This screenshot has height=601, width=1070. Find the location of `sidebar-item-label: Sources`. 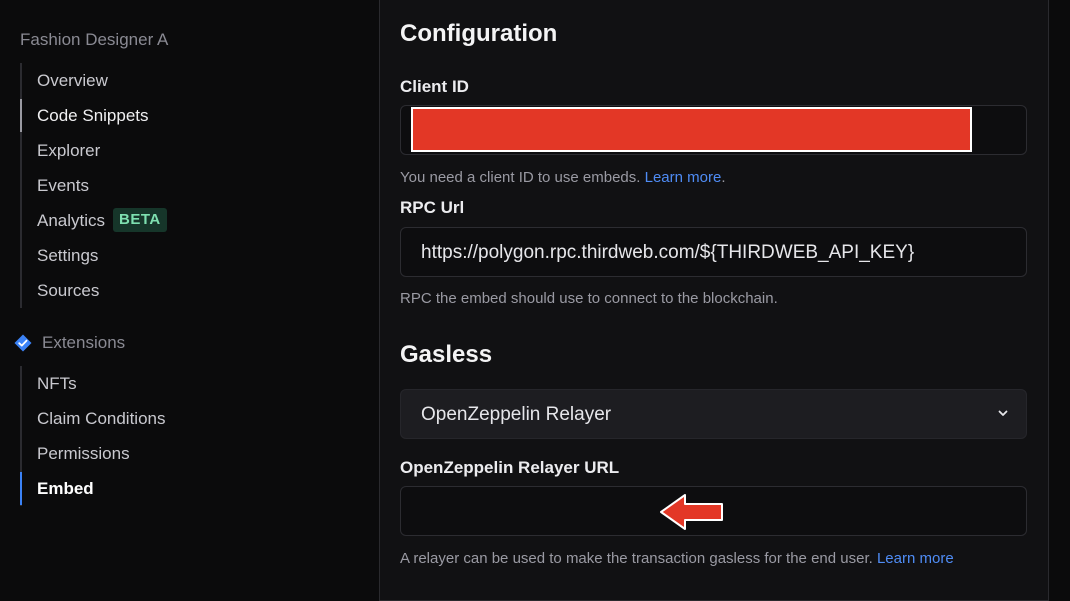

sidebar-item-label: Sources is located at coordinates (68, 290).